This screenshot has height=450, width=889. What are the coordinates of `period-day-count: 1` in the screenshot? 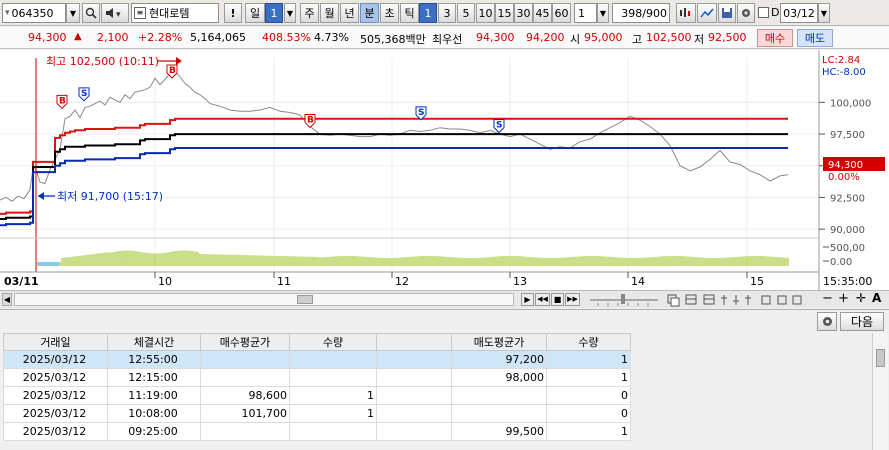 It's located at (274, 13).